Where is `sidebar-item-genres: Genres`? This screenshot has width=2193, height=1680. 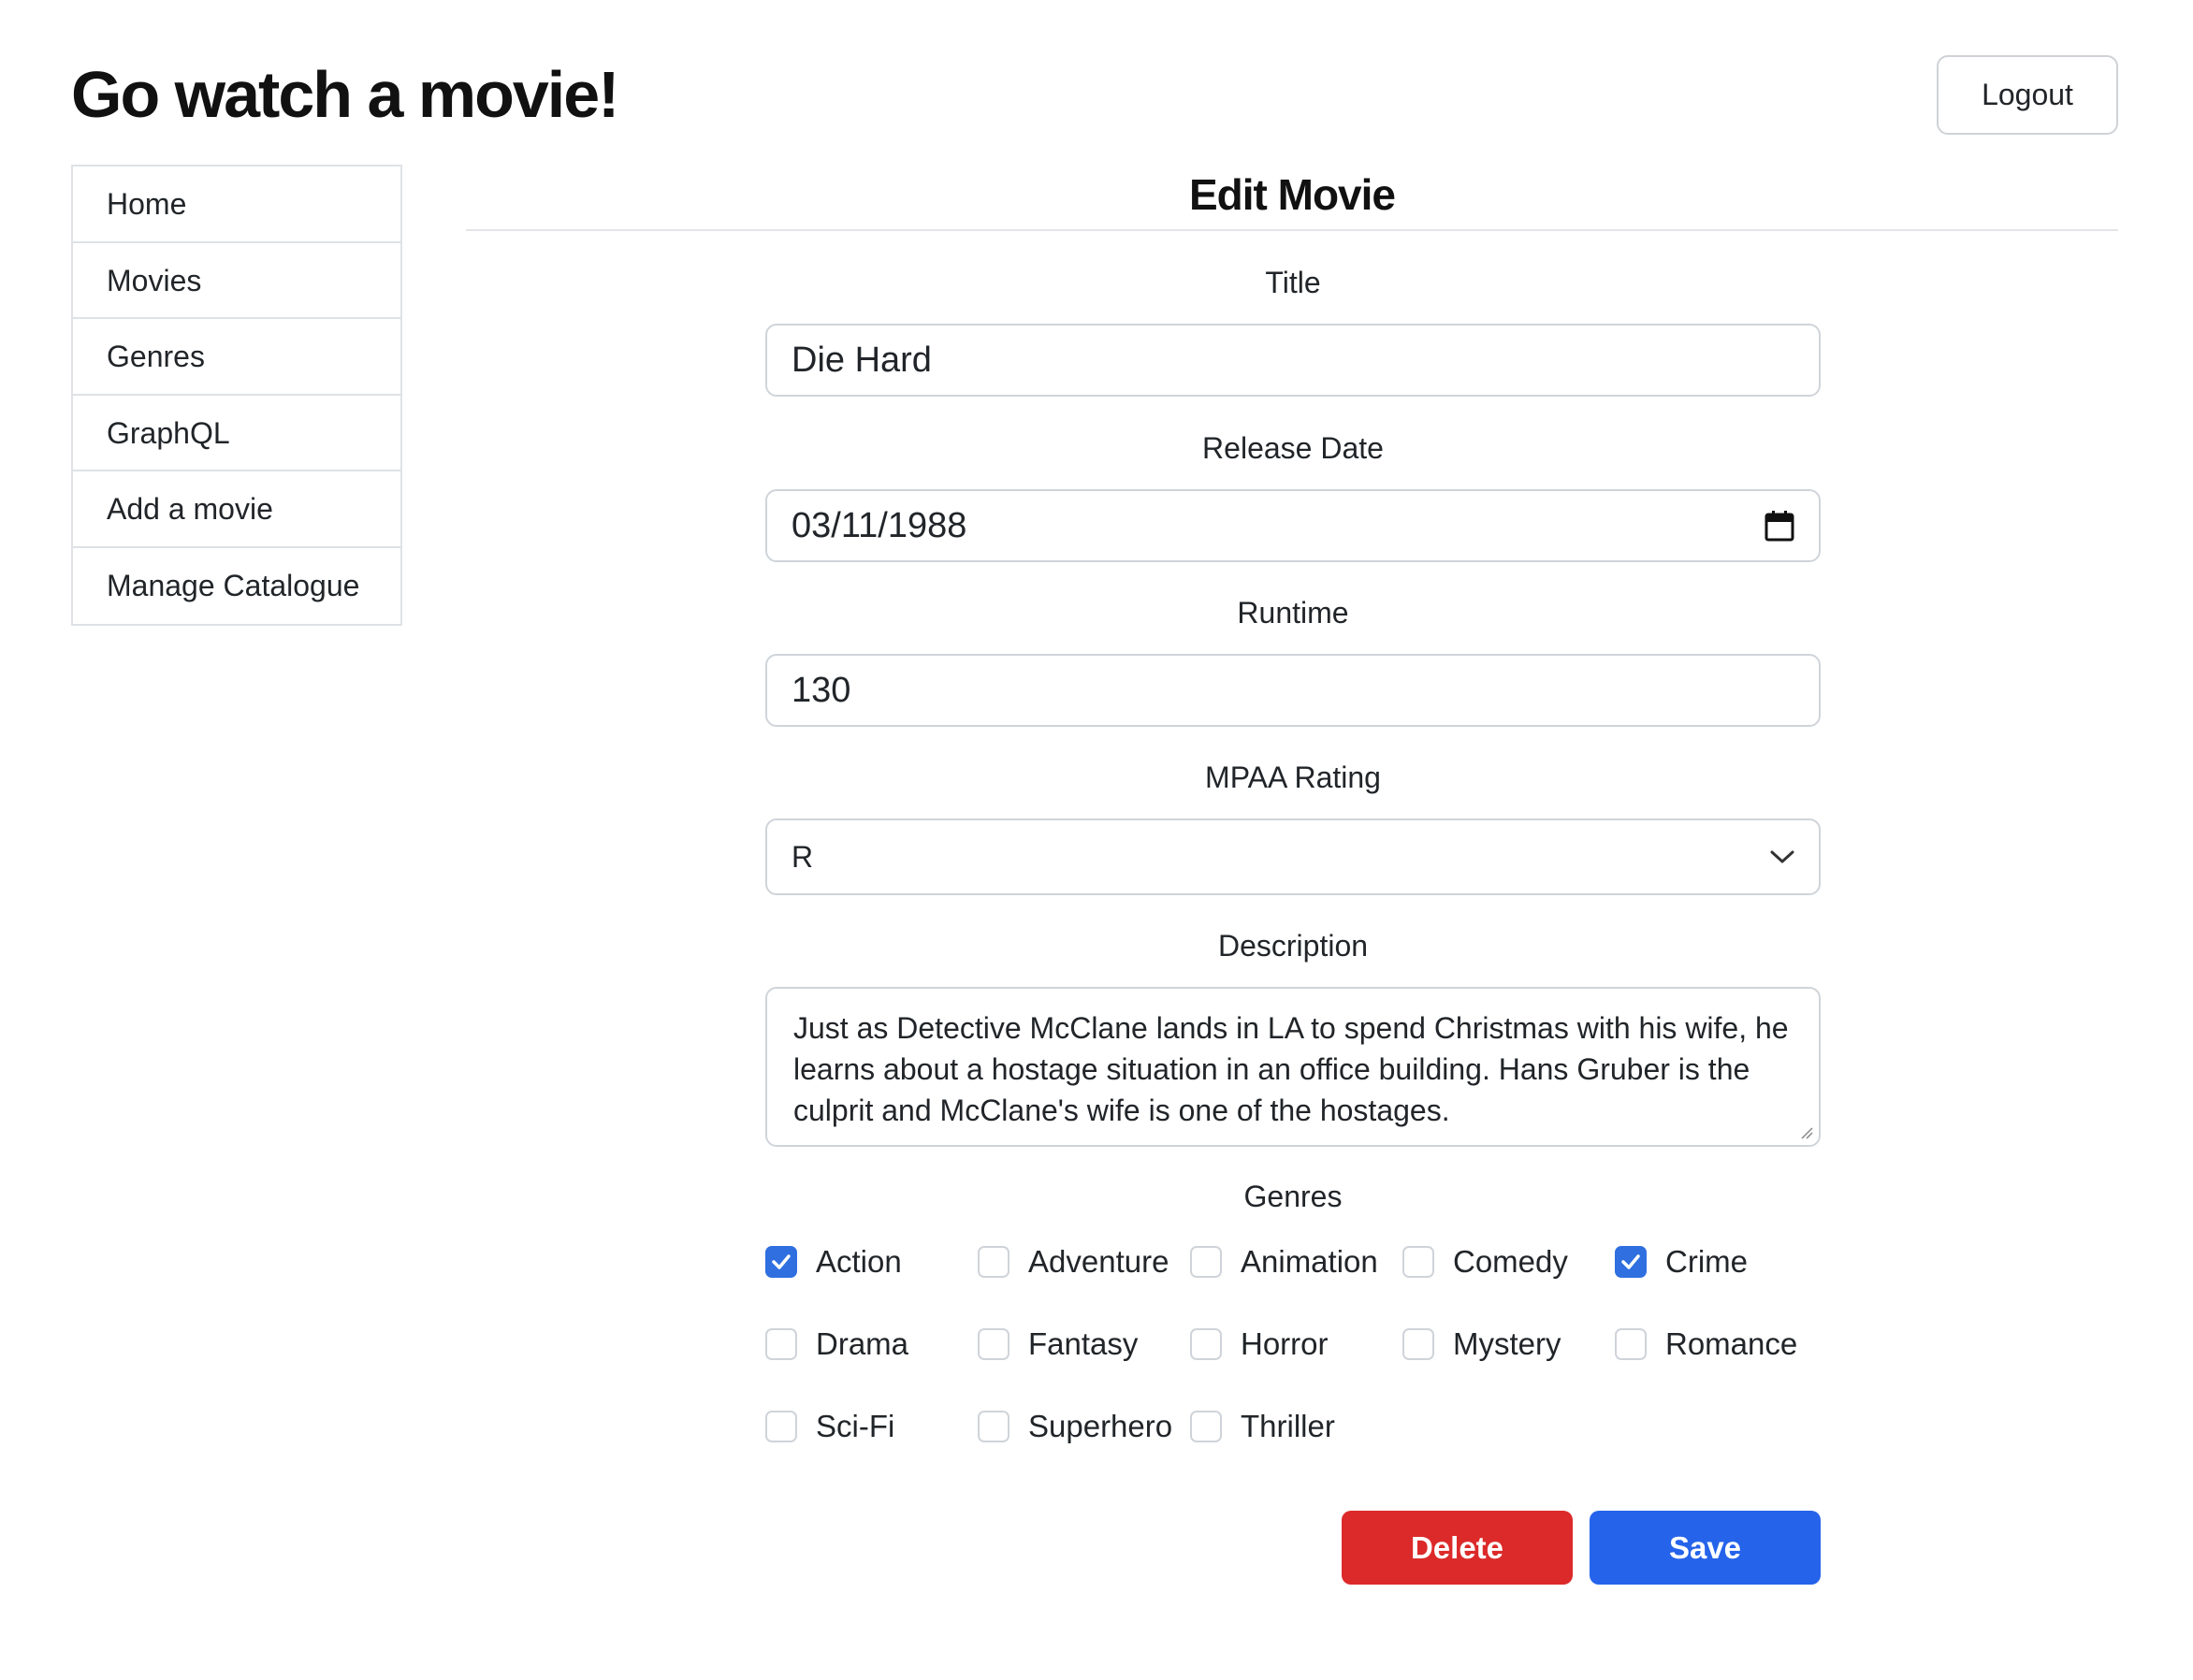
sidebar-item-genres: Genres is located at coordinates (236, 357).